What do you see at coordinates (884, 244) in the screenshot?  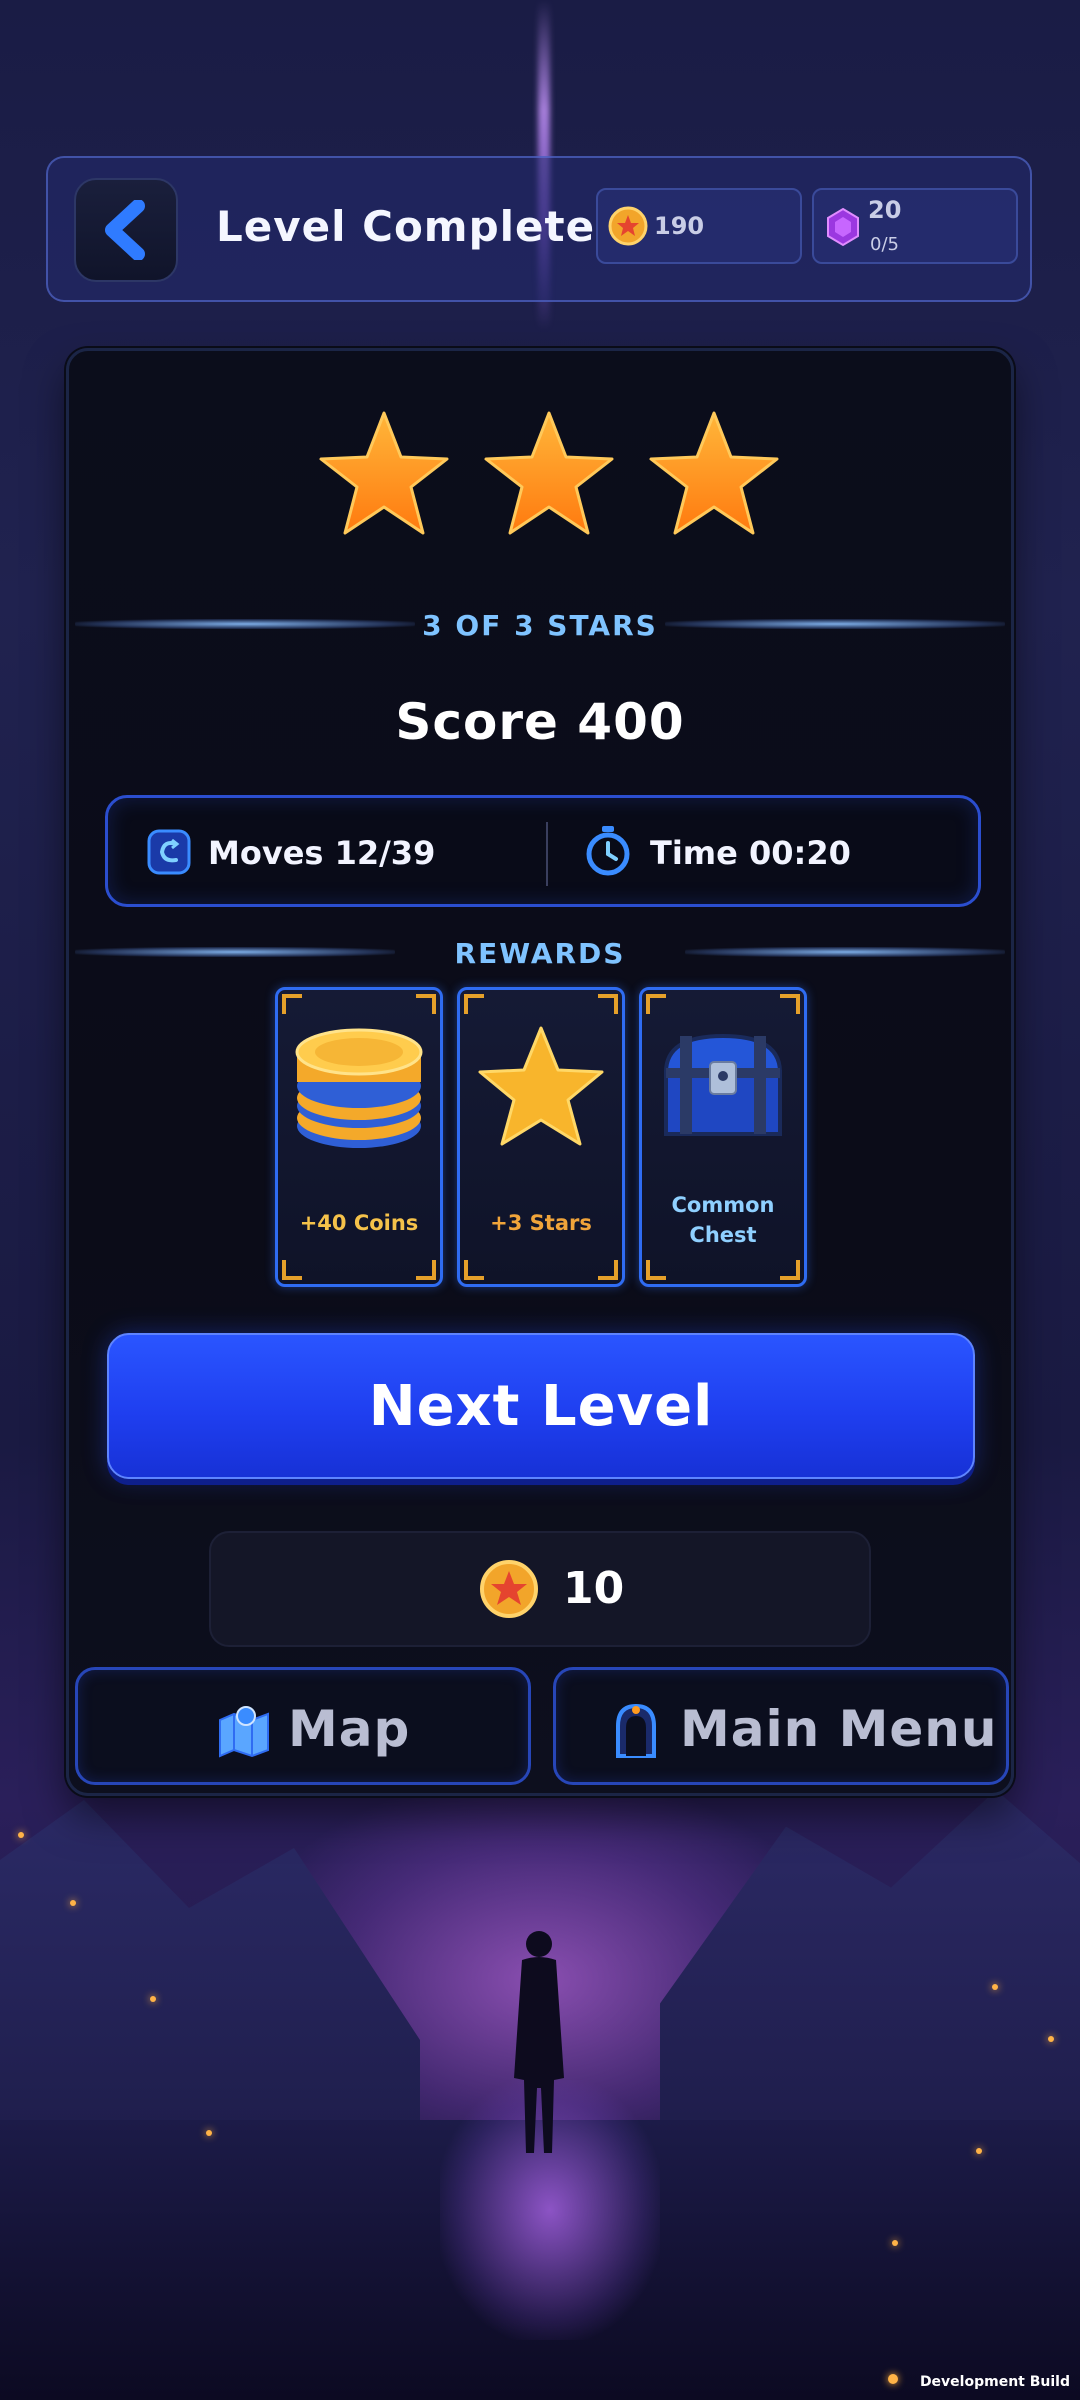 I see `gem-progress: 0/5` at bounding box center [884, 244].